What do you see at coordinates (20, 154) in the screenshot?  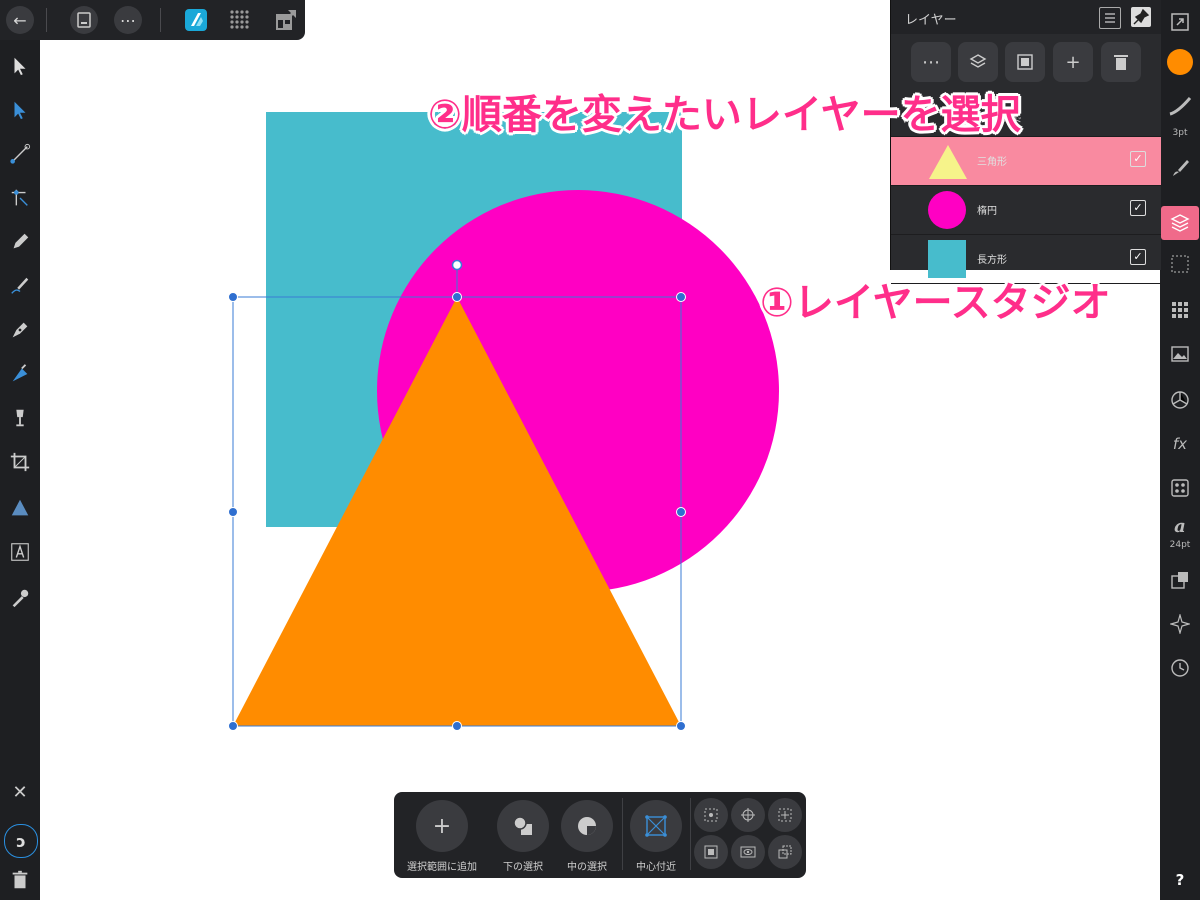 I see `corner-tool-icon` at bounding box center [20, 154].